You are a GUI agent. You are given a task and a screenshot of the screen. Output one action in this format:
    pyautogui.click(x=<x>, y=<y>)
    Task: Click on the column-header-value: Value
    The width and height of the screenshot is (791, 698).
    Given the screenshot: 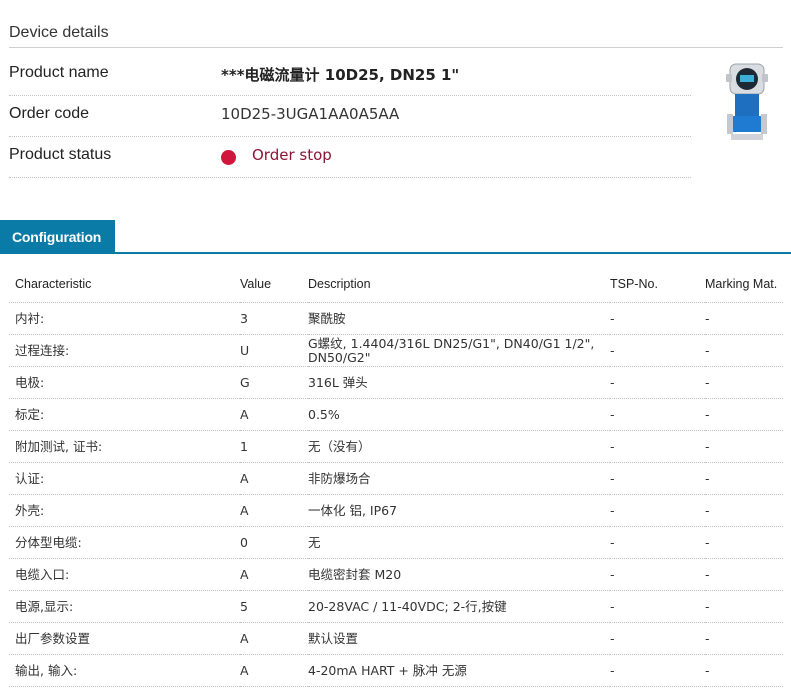 What is the action you would take?
    pyautogui.click(x=274, y=284)
    